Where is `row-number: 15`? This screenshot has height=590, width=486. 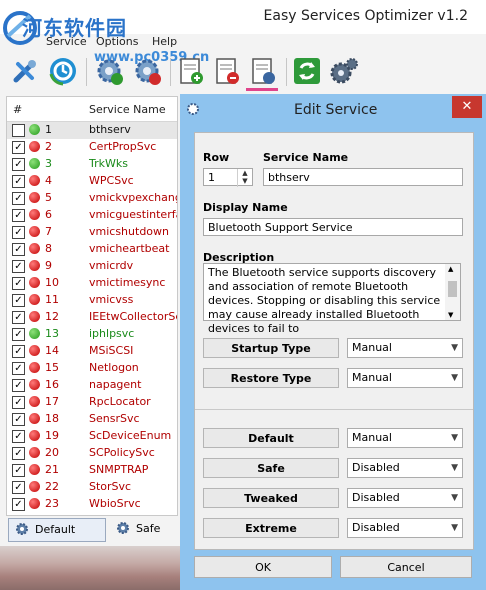 row-number: 15 is located at coordinates (52, 367).